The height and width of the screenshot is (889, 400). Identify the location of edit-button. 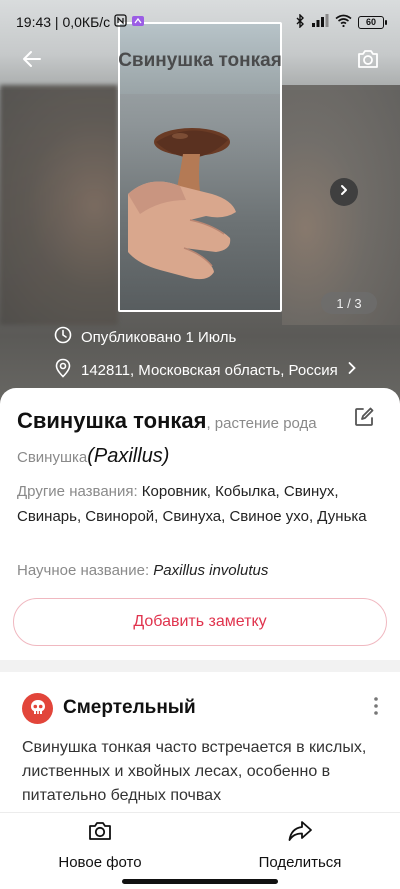
(365, 418).